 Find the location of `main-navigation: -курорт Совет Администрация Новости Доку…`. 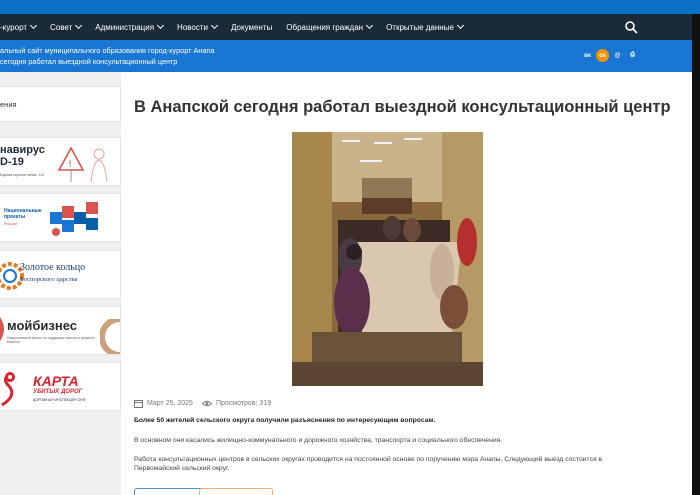

main-navigation: -курорт Совет Администрация Новости Доку… is located at coordinates (350, 27).